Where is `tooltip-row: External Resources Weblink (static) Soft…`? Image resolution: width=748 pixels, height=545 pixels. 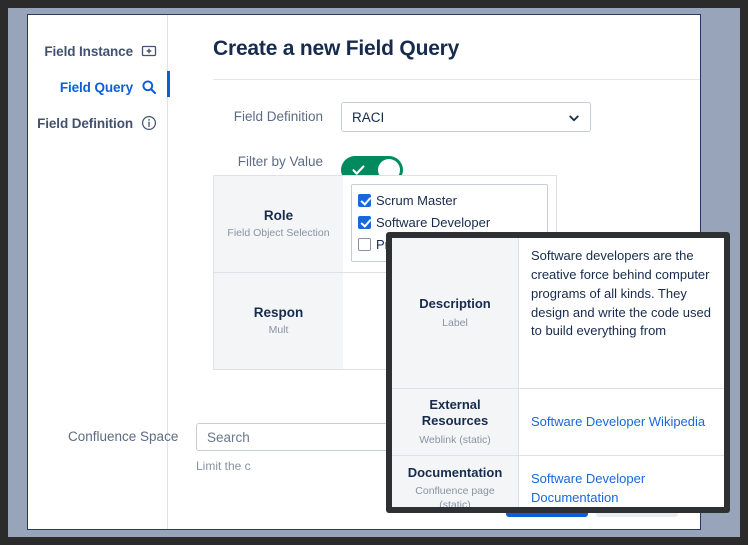
tooltip-row: External Resources Weblink (static) Soft… is located at coordinates (558, 422).